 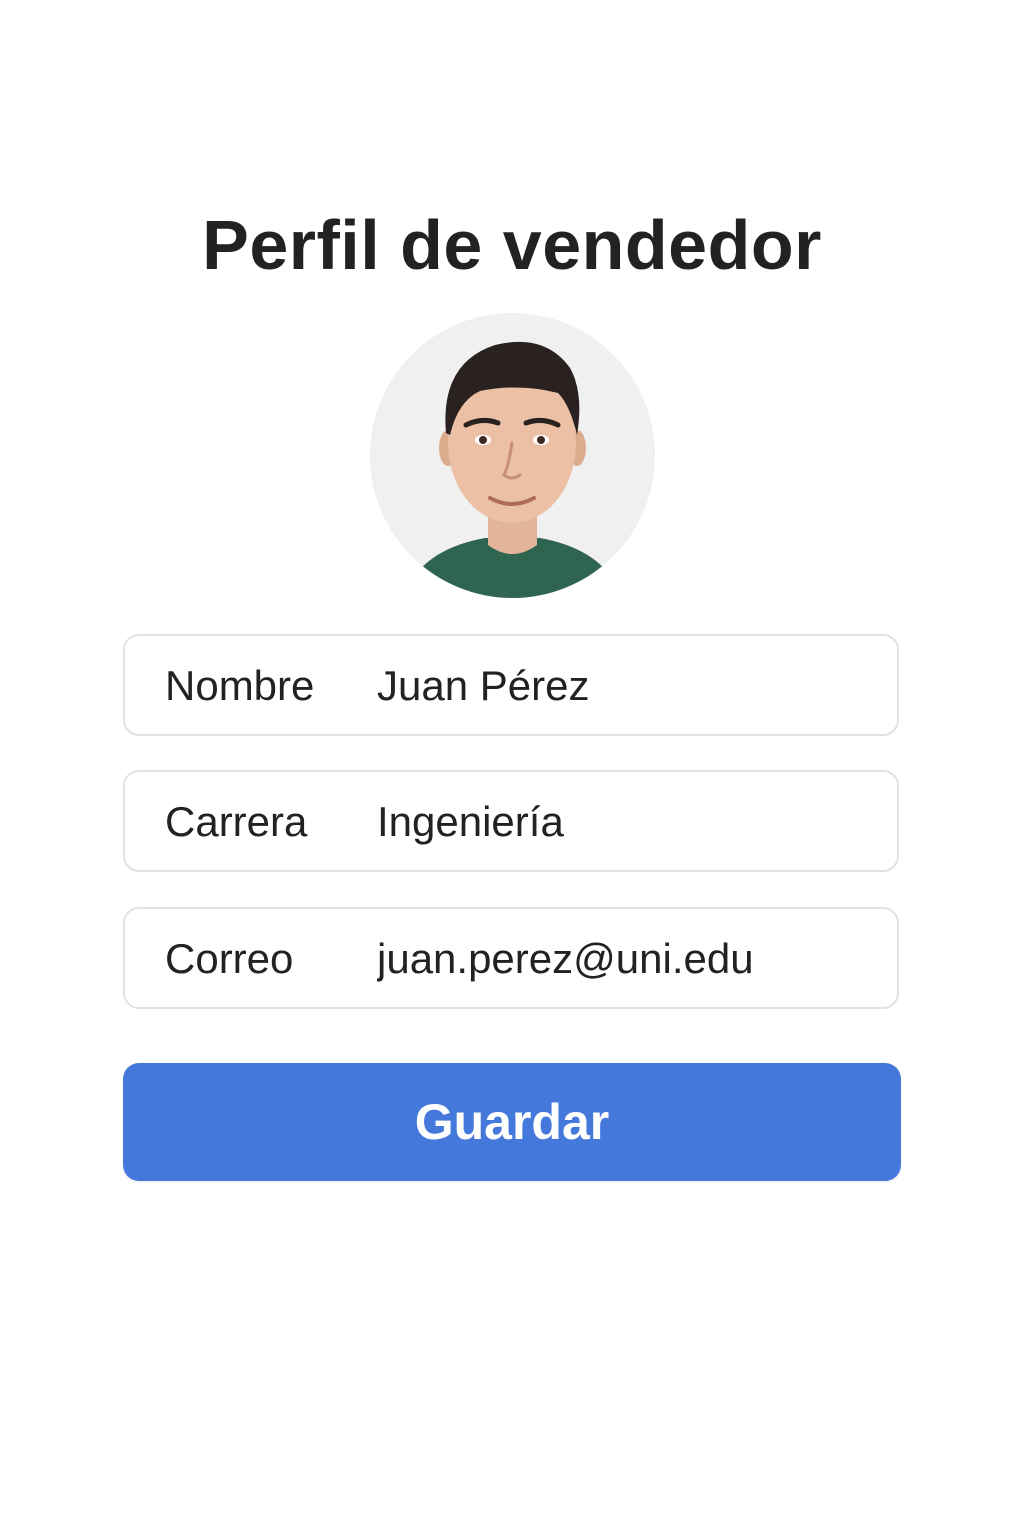 I want to click on correo-label: Correo, so click(x=229, y=958).